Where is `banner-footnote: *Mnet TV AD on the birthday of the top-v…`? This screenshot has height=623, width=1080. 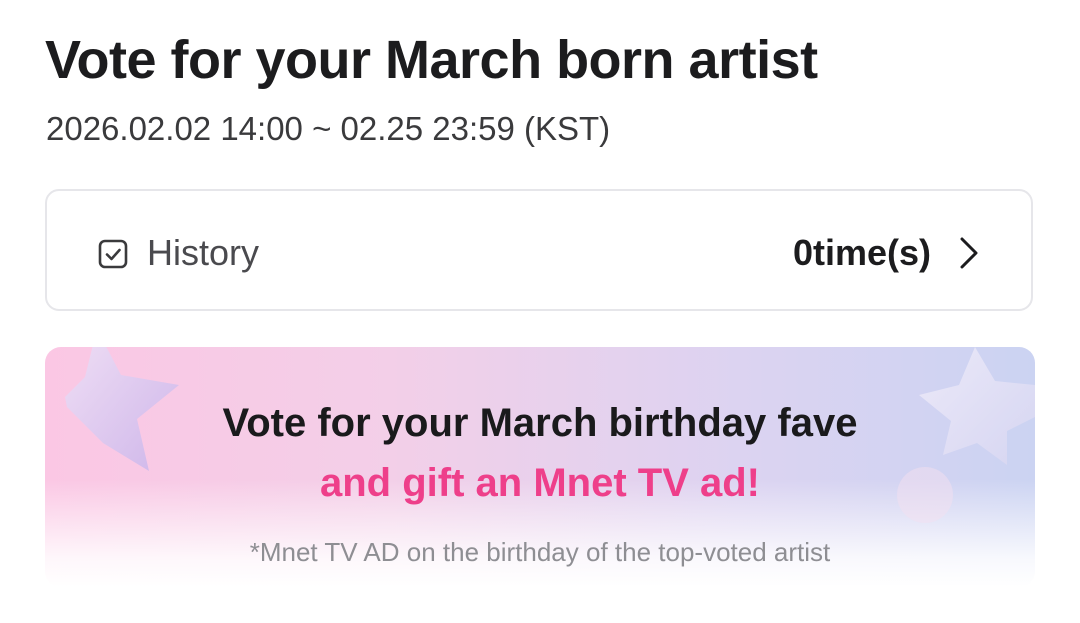 banner-footnote: *Mnet TV AD on the birthday of the top-v… is located at coordinates (540, 552).